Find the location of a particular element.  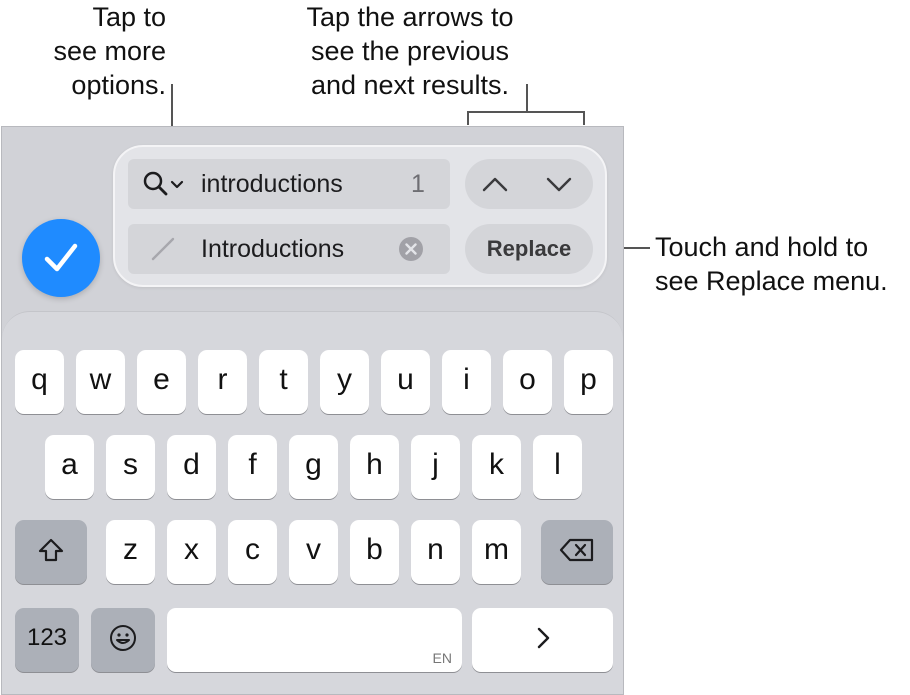

pencil-icon is located at coordinates (163, 249).